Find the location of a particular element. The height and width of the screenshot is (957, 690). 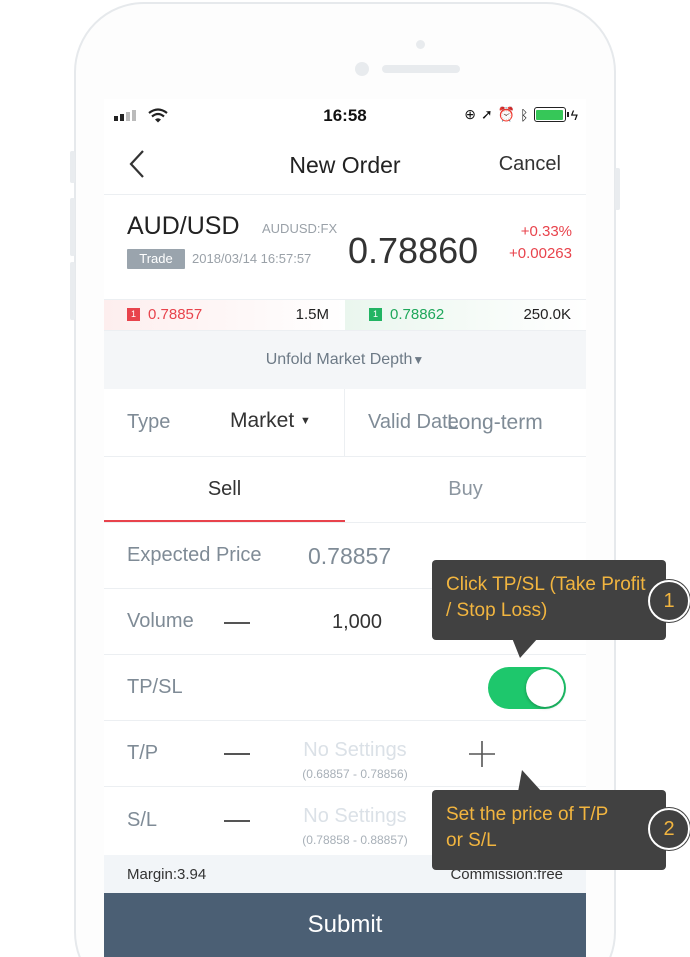

tp-input: No Settings is located at coordinates (355, 750).